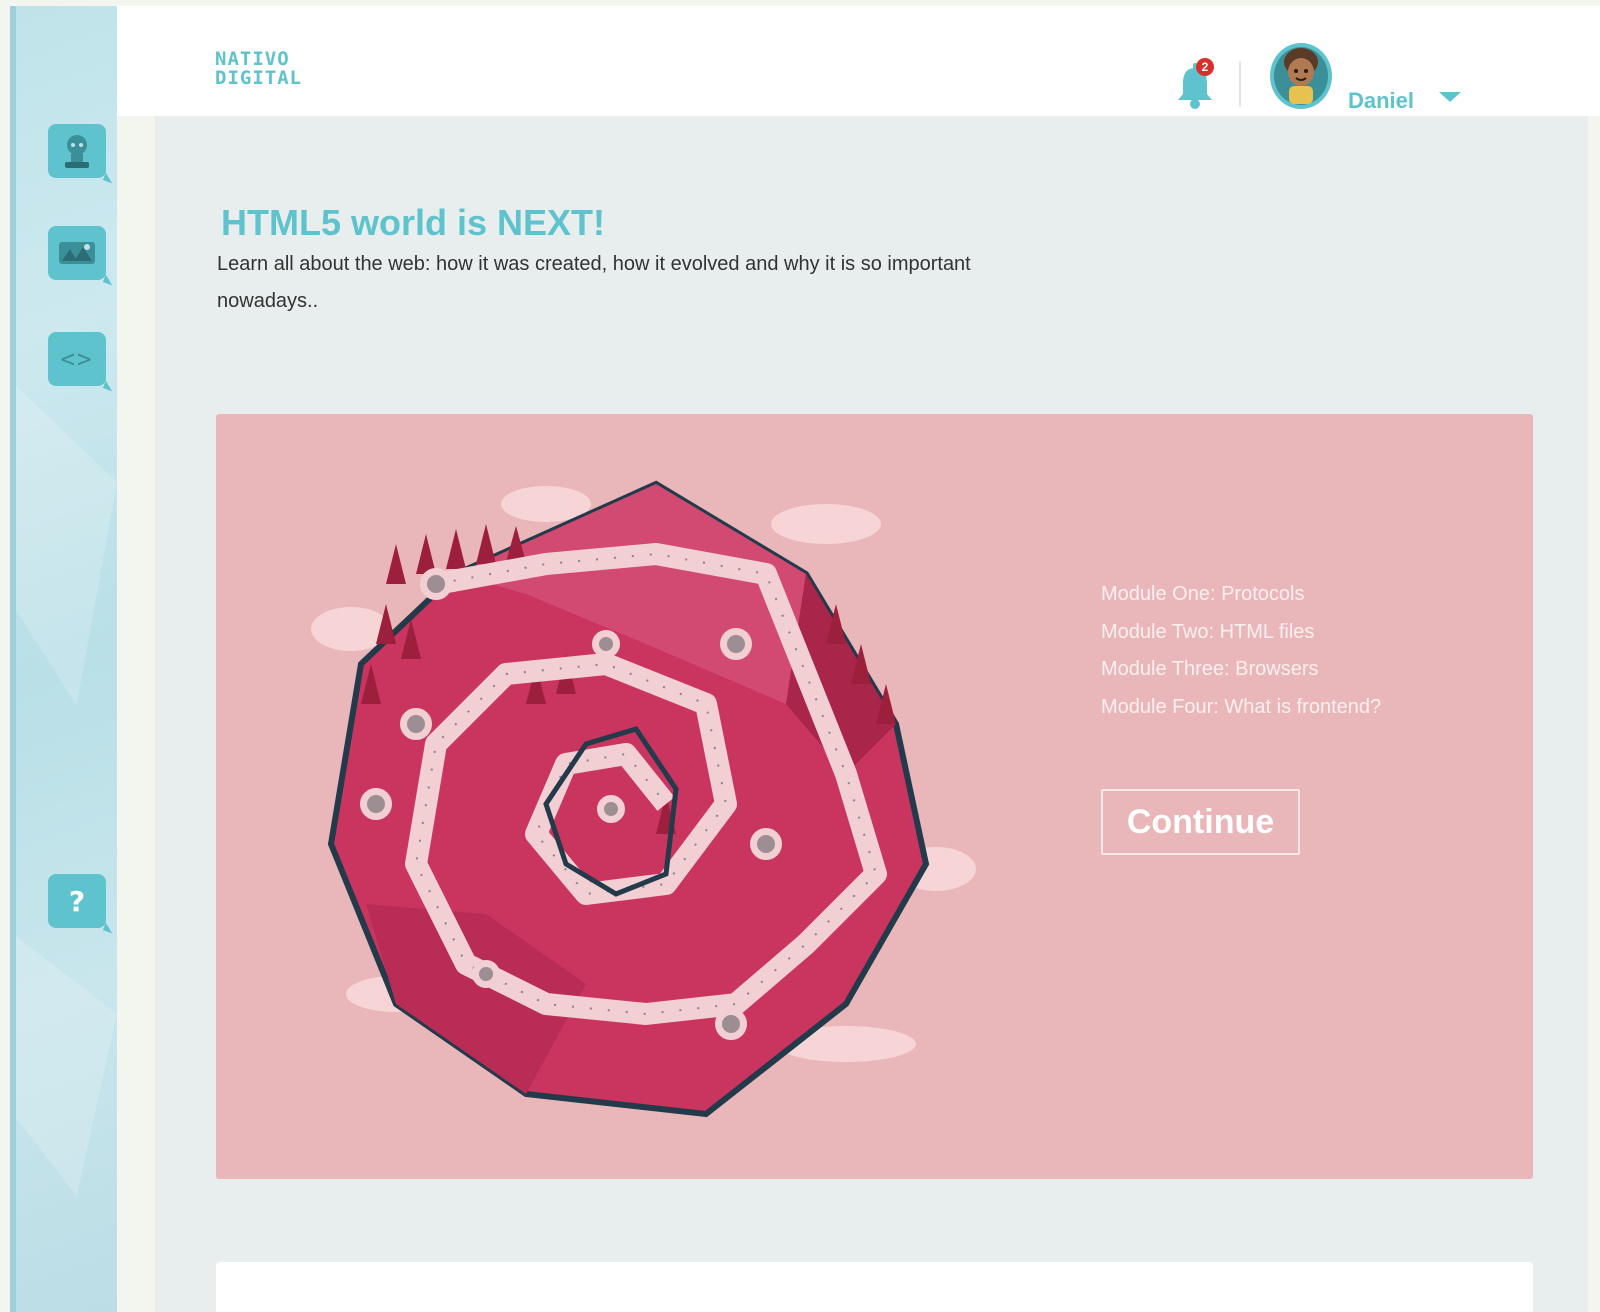 The height and width of the screenshot is (1312, 1600). Describe the element at coordinates (874, 1287) in the screenshot. I see `next-card` at that location.